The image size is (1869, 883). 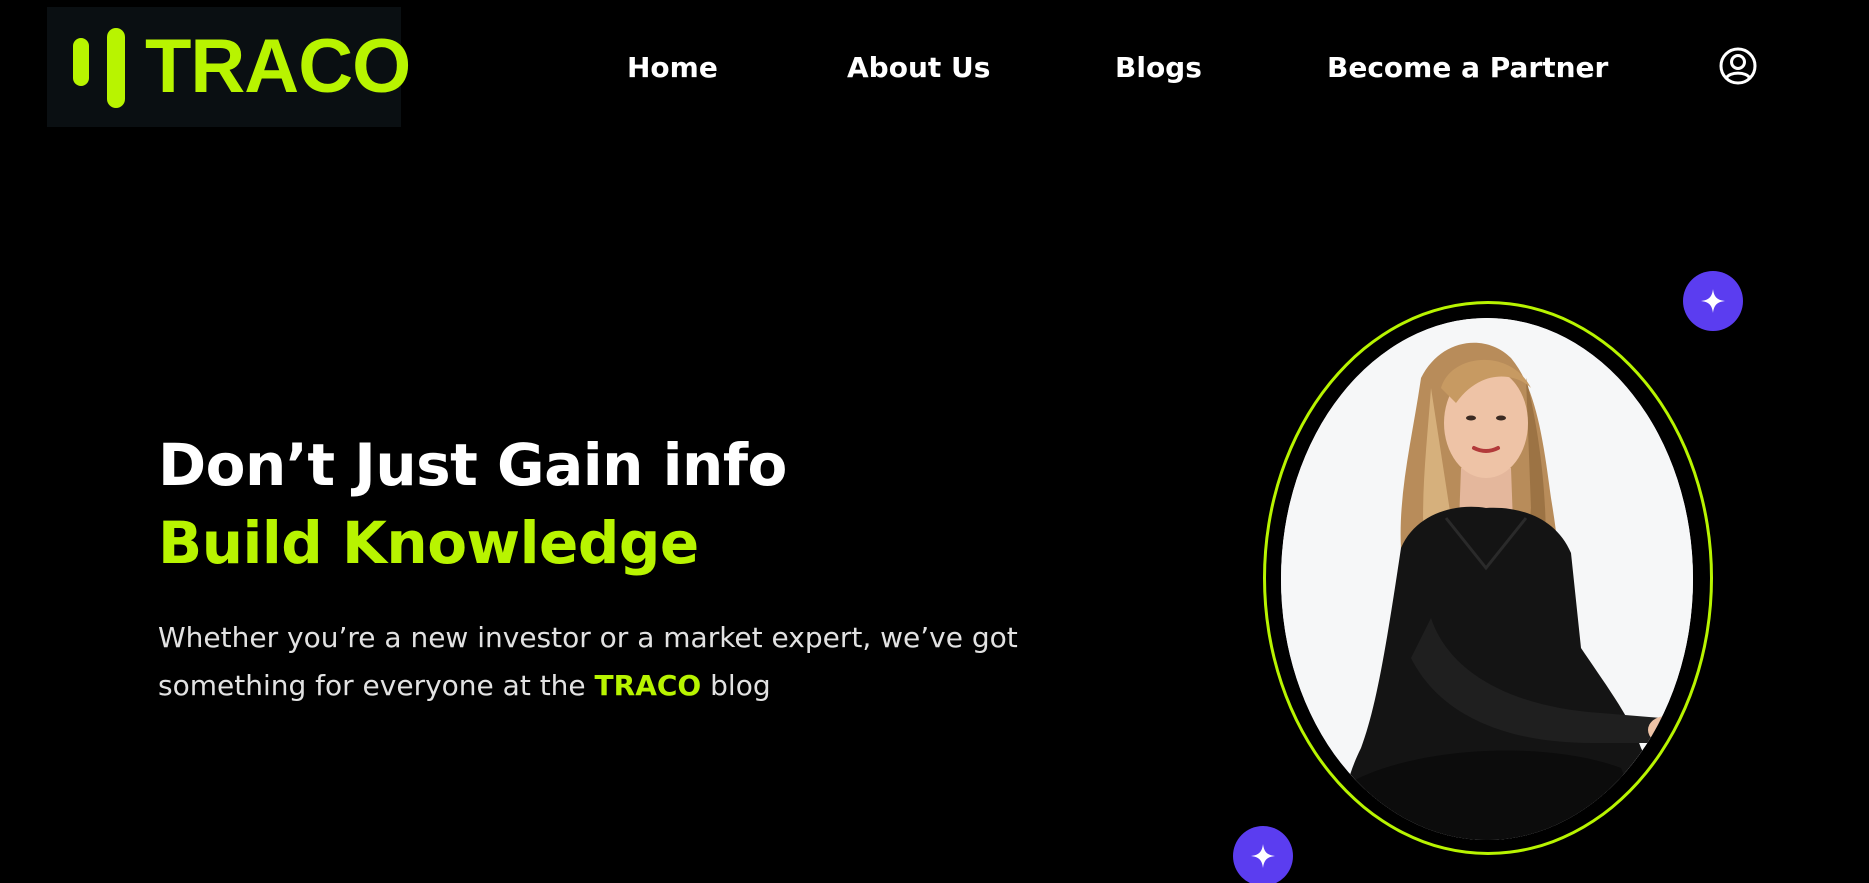 What do you see at coordinates (428, 543) in the screenshot?
I see `hero-title-accent: Build Knowledge` at bounding box center [428, 543].